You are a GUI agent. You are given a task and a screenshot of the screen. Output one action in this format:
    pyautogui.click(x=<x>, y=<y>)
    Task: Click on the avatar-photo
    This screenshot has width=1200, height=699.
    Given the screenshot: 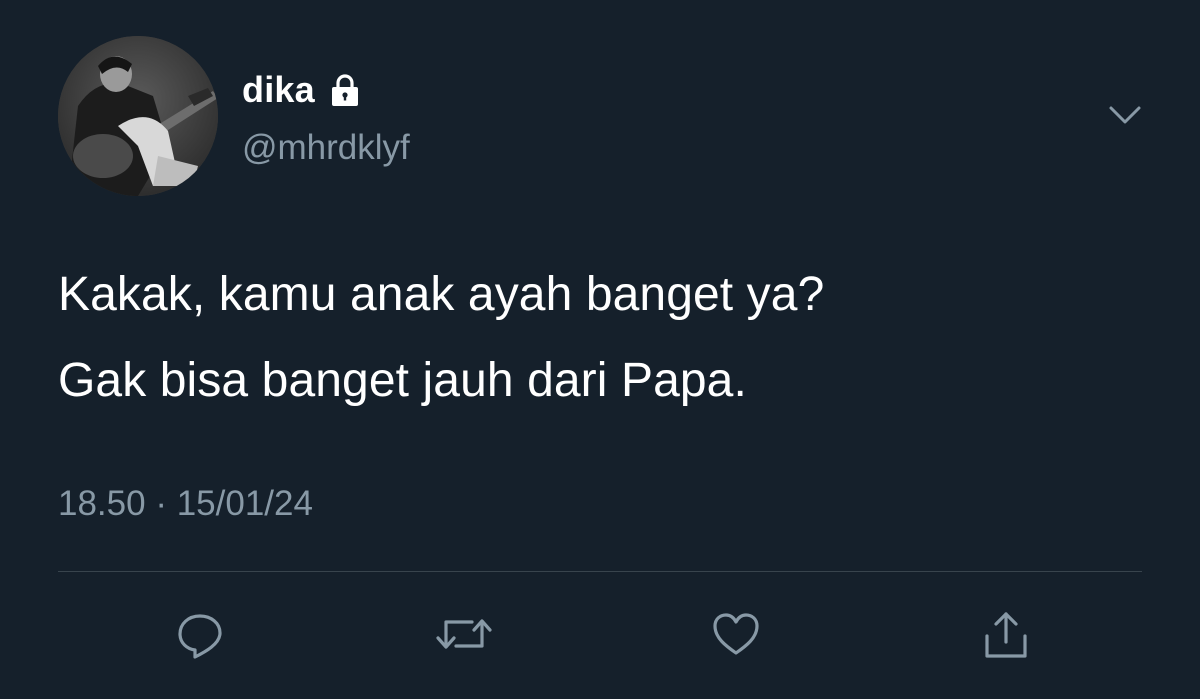 What is the action you would take?
    pyautogui.click(x=138, y=116)
    